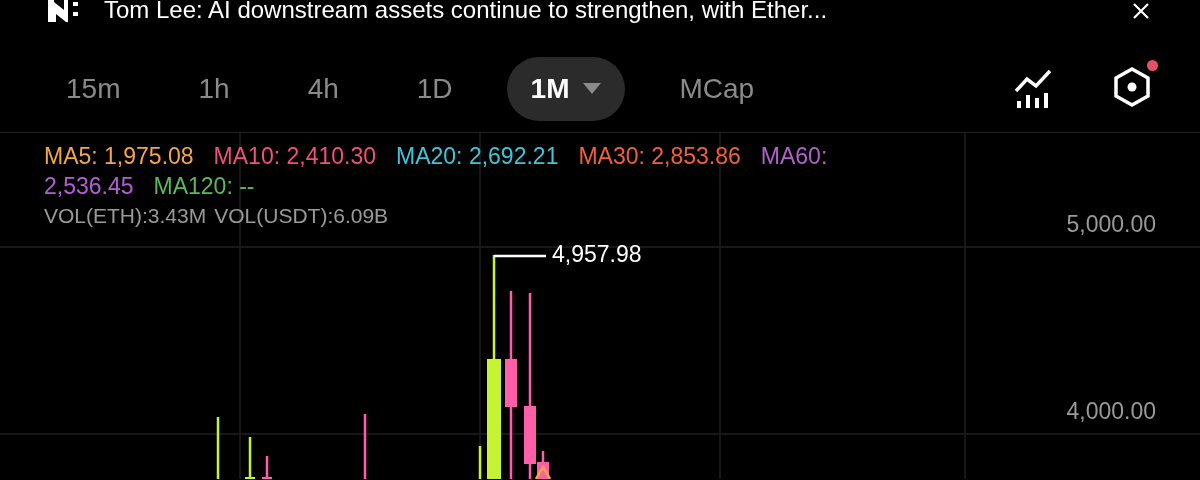 This screenshot has height=480, width=1200. Describe the element at coordinates (513, 156) in the screenshot. I see `moving-average-value: 2,692.21` at that location.